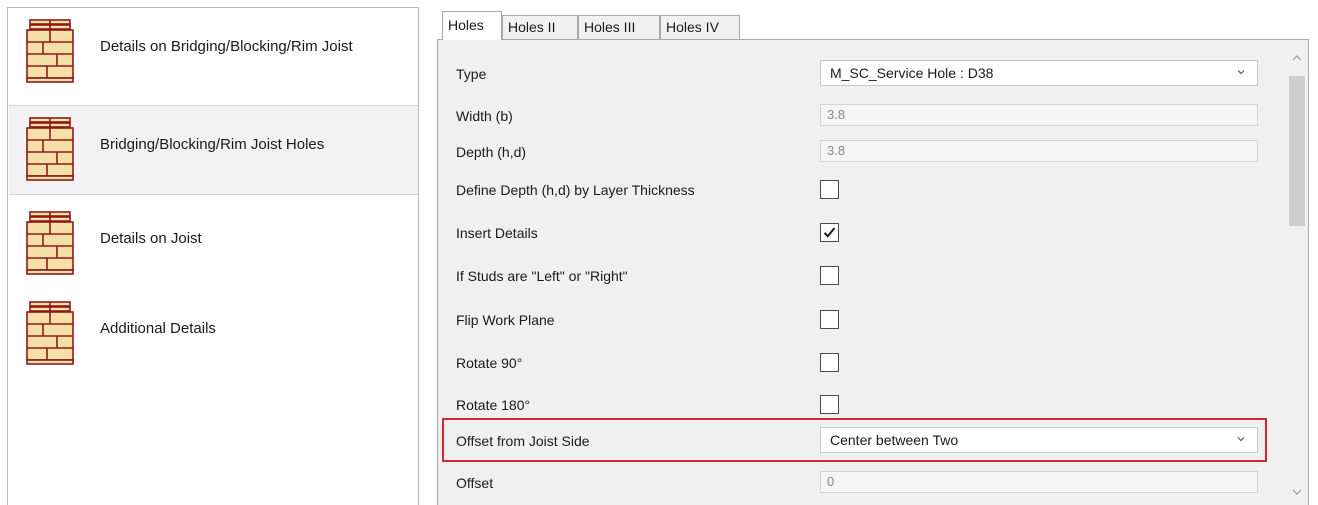 The image size is (1318, 505). I want to click on tab-holes-iv: Holes IV, so click(700, 27).